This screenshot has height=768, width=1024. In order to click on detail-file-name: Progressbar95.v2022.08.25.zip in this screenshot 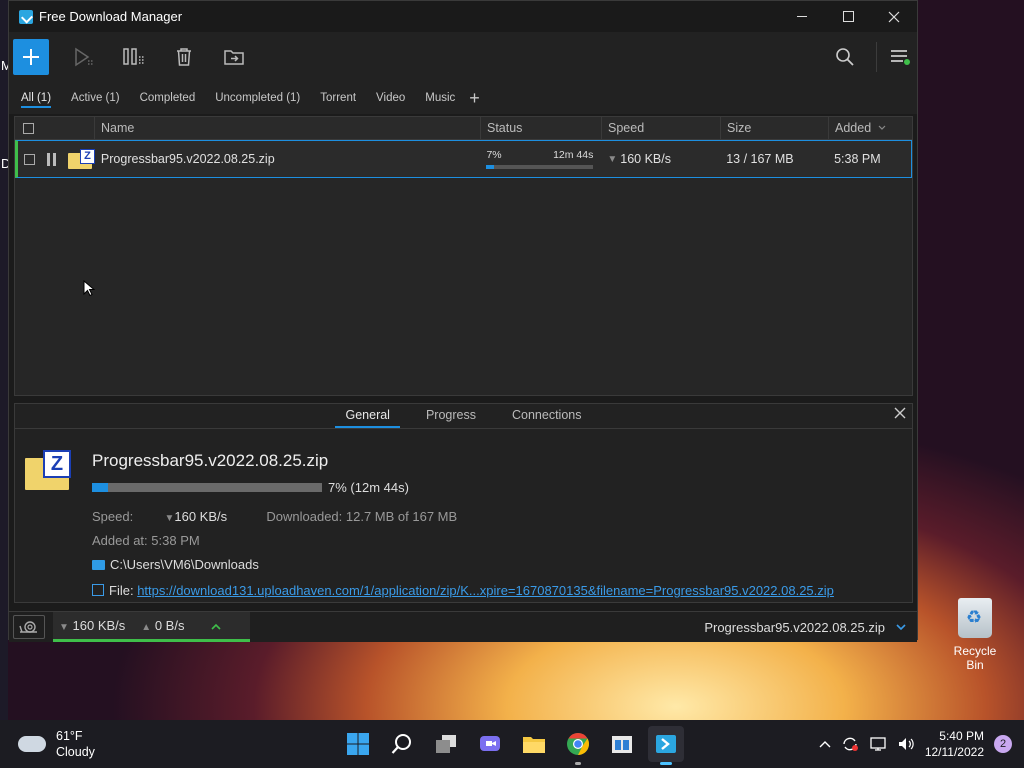, I will do `click(210, 460)`.